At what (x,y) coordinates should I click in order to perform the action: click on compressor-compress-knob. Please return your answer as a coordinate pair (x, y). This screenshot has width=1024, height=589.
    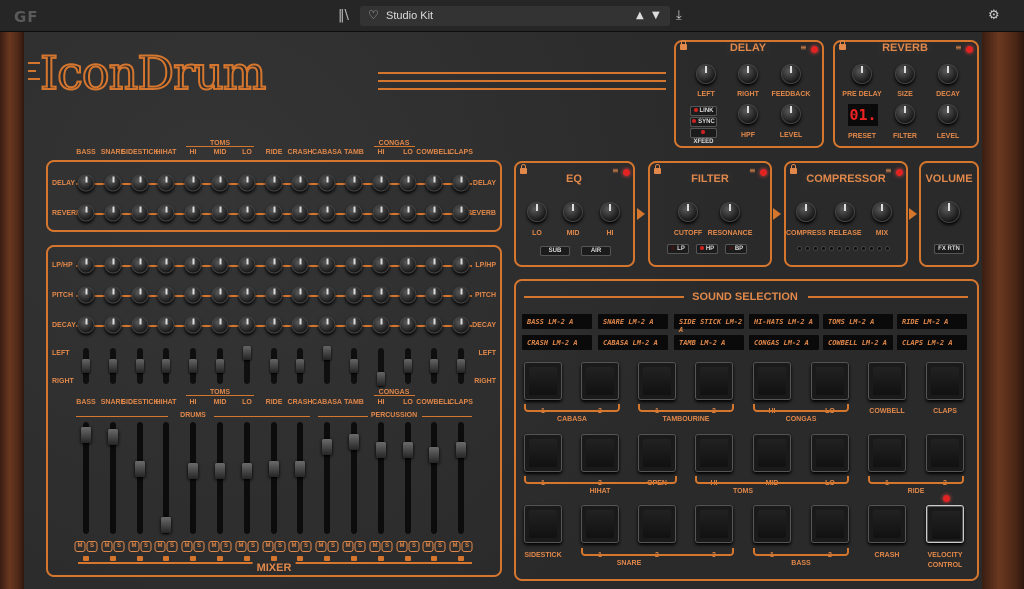
    Looking at the image, I should click on (806, 212).